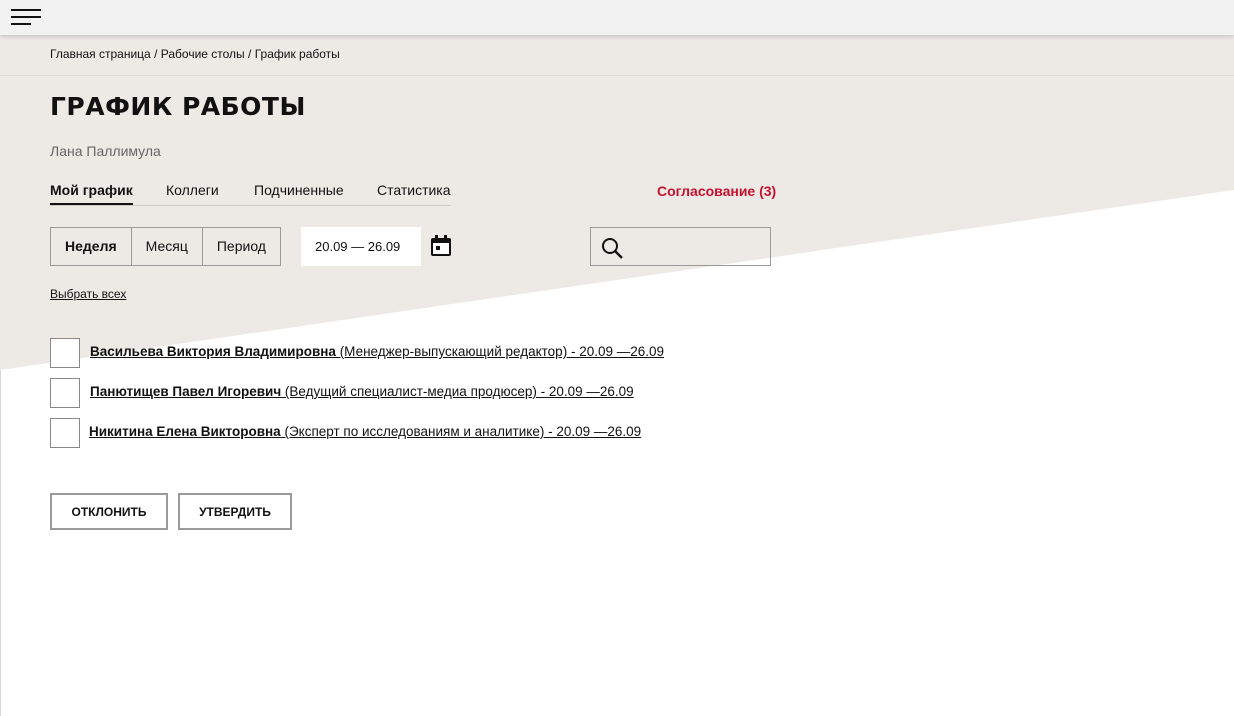 Image resolution: width=1234 pixels, height=716 pixels. Describe the element at coordinates (178, 106) in the screenshot. I see `page-title: ГРАФИК РАБОТЫ` at that location.